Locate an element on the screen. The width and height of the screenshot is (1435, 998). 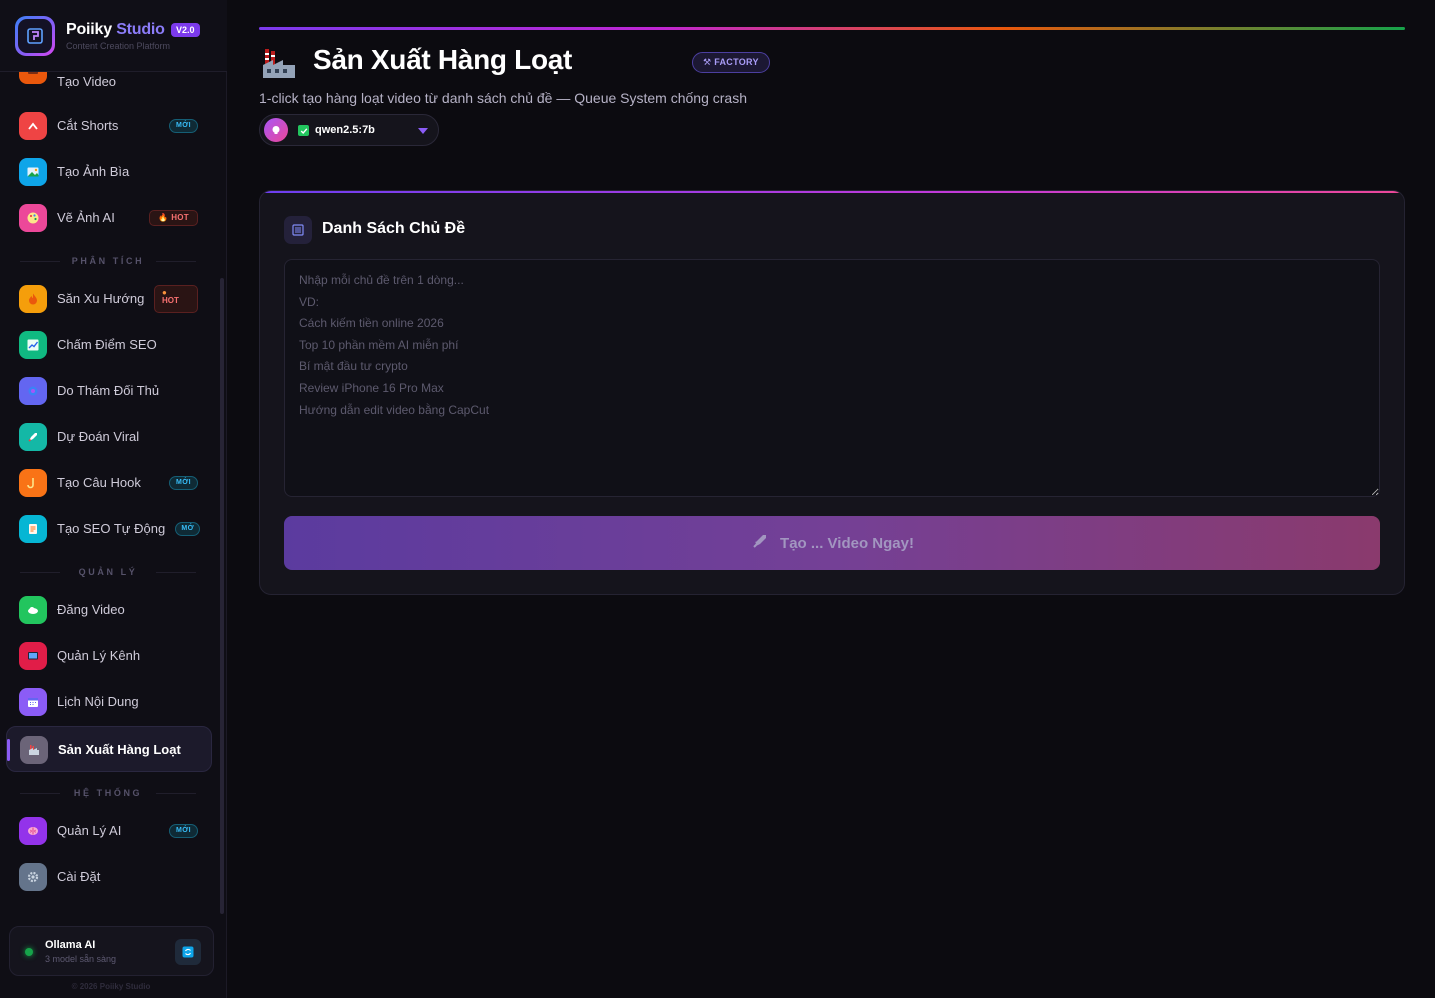
sidebar-item-label: Vẽ Ảnh AI is located at coordinates (86, 217).